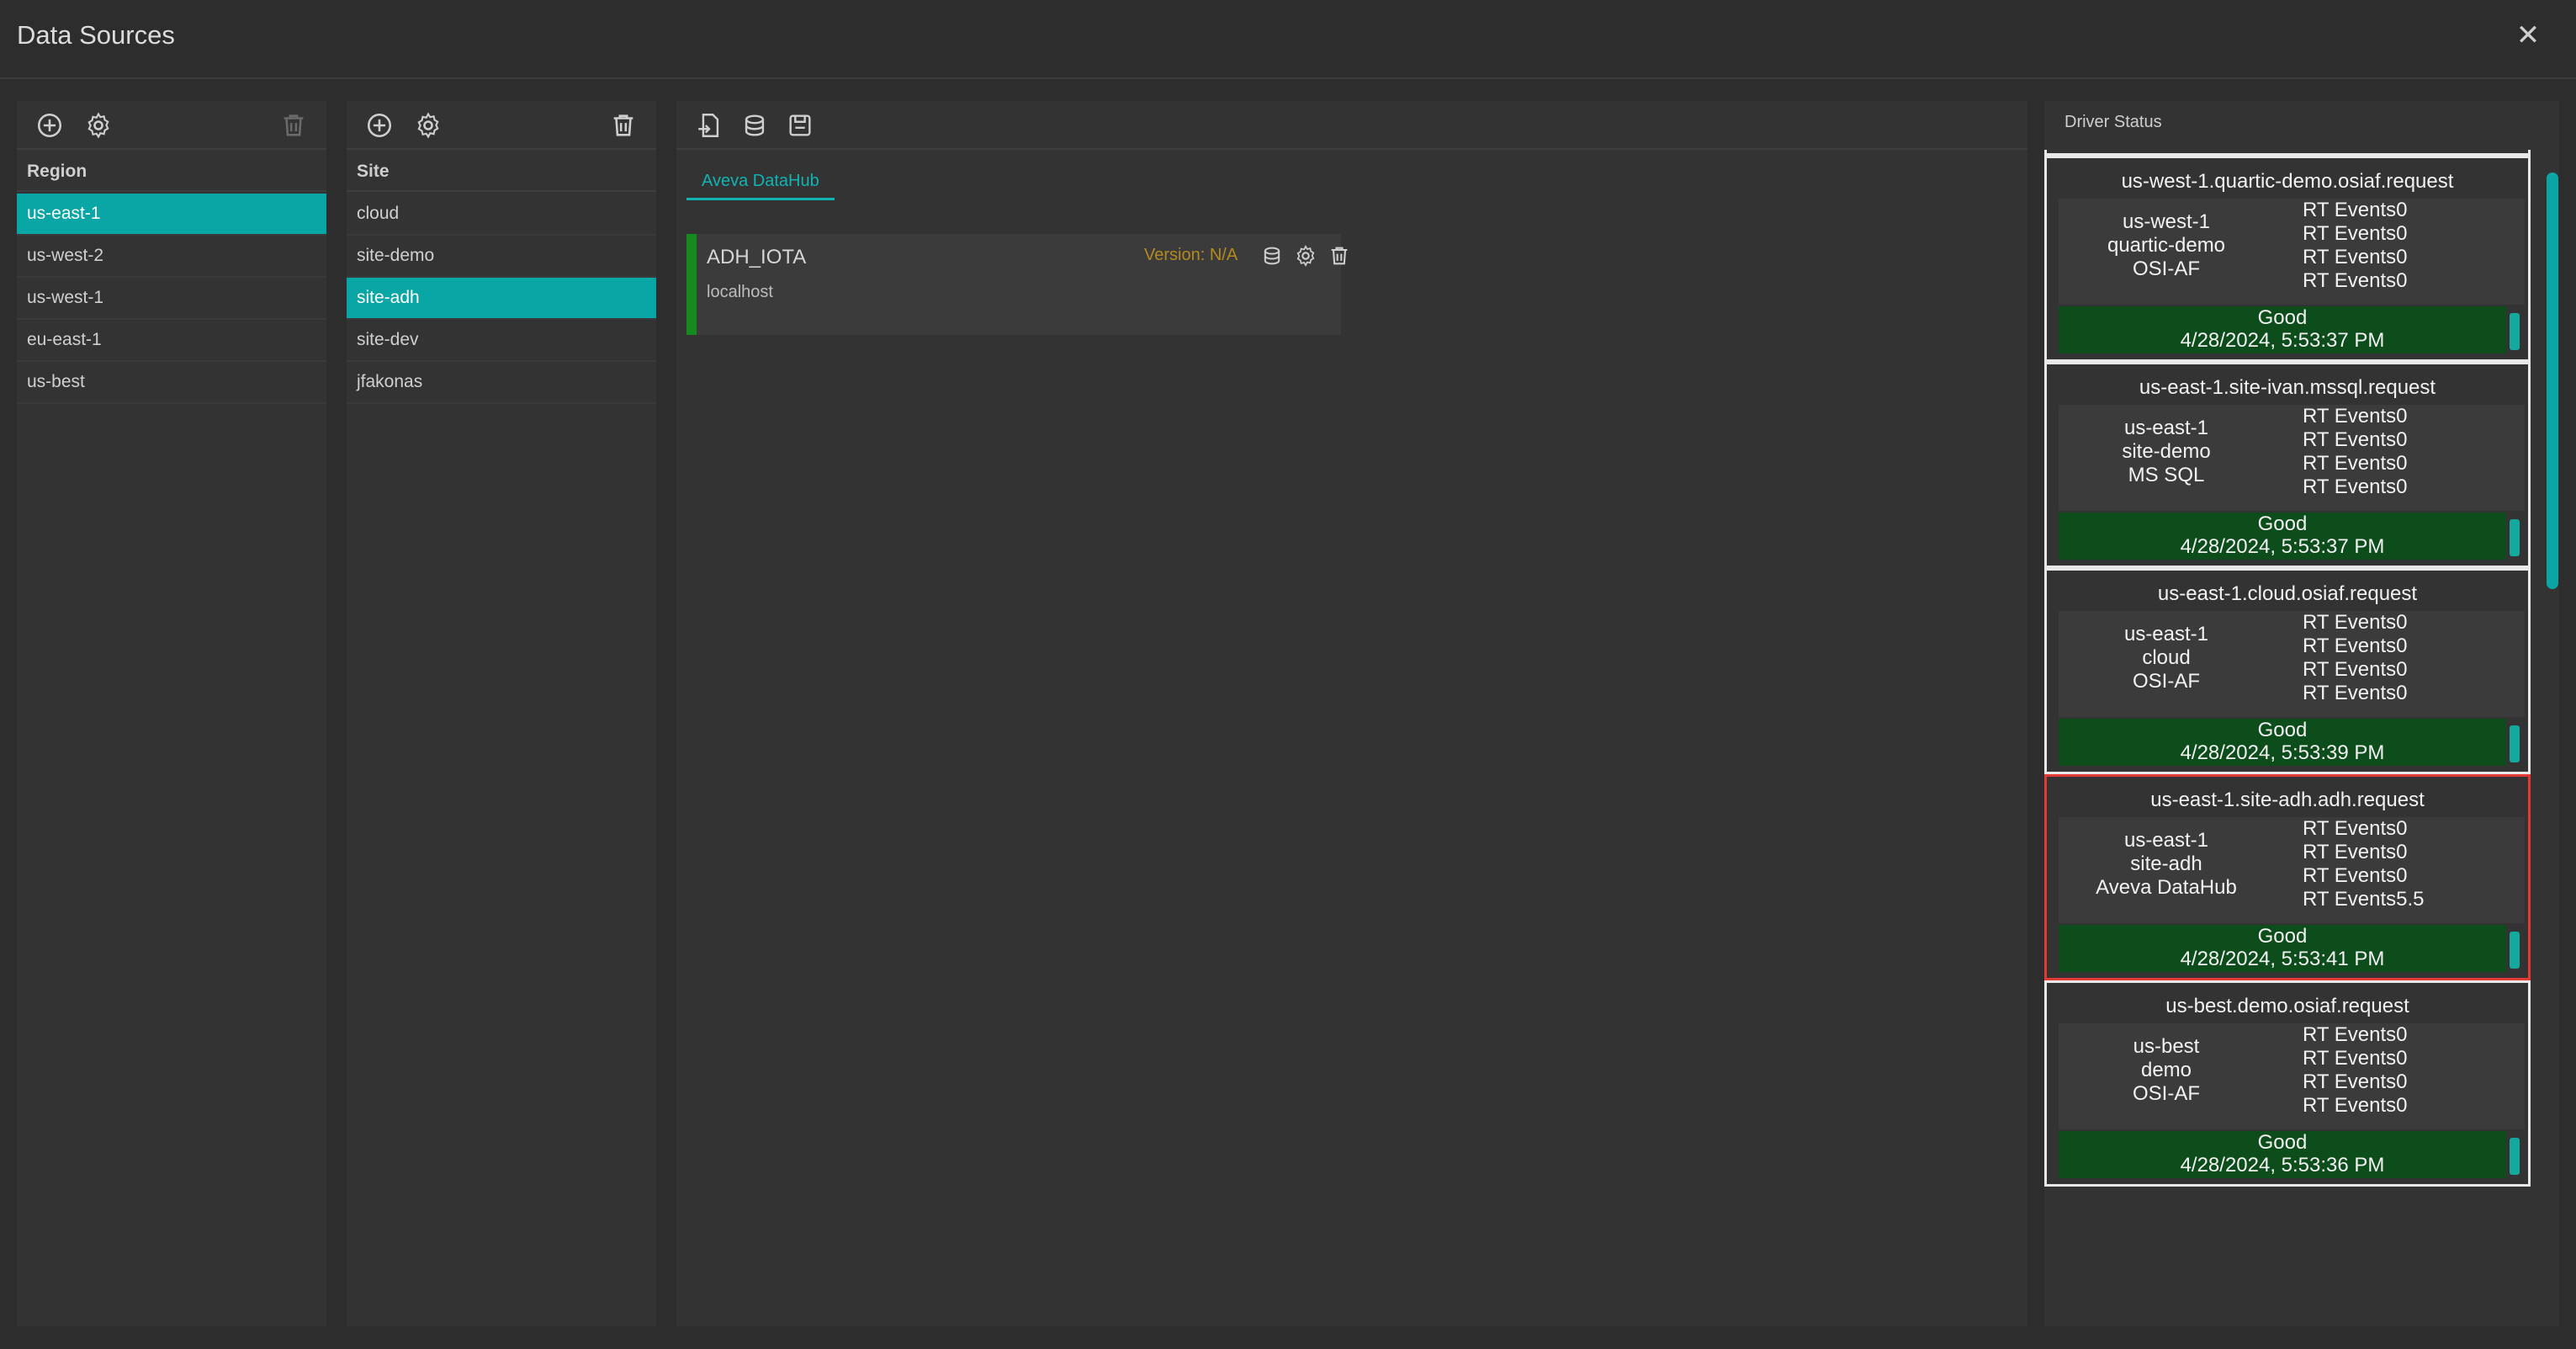 The height and width of the screenshot is (1349, 2576). What do you see at coordinates (2166, 475) in the screenshot?
I see `driver-type: MS SQL` at bounding box center [2166, 475].